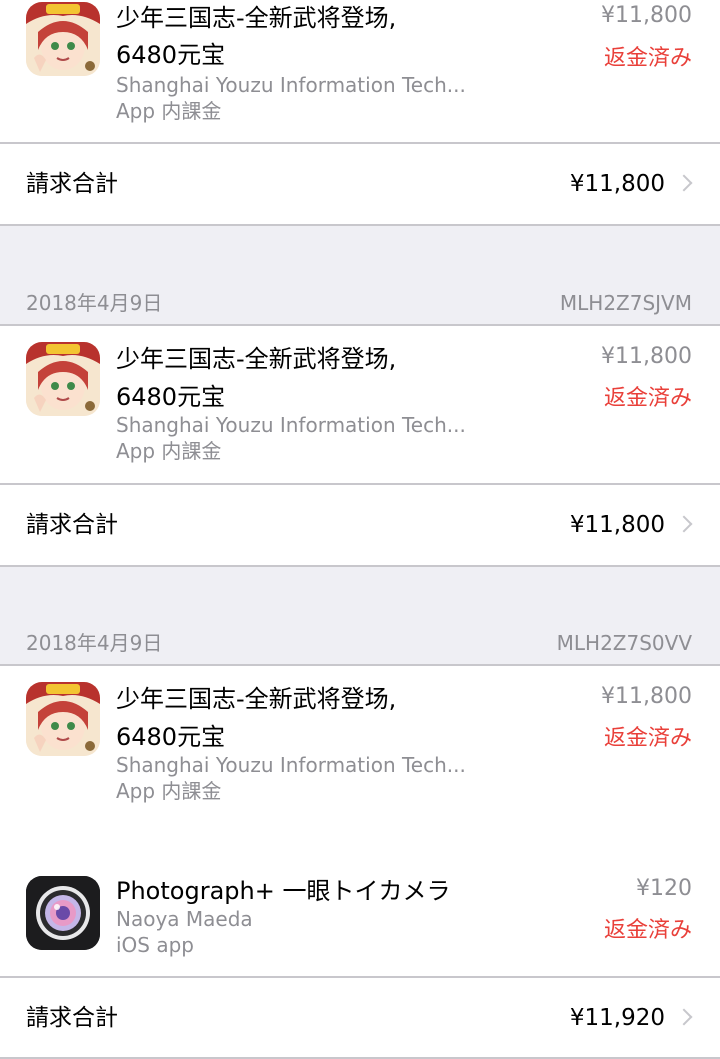 The image size is (720, 1059). What do you see at coordinates (360, 1018) in the screenshot?
I see `total-row: 請求合計 ¥11,920` at bounding box center [360, 1018].